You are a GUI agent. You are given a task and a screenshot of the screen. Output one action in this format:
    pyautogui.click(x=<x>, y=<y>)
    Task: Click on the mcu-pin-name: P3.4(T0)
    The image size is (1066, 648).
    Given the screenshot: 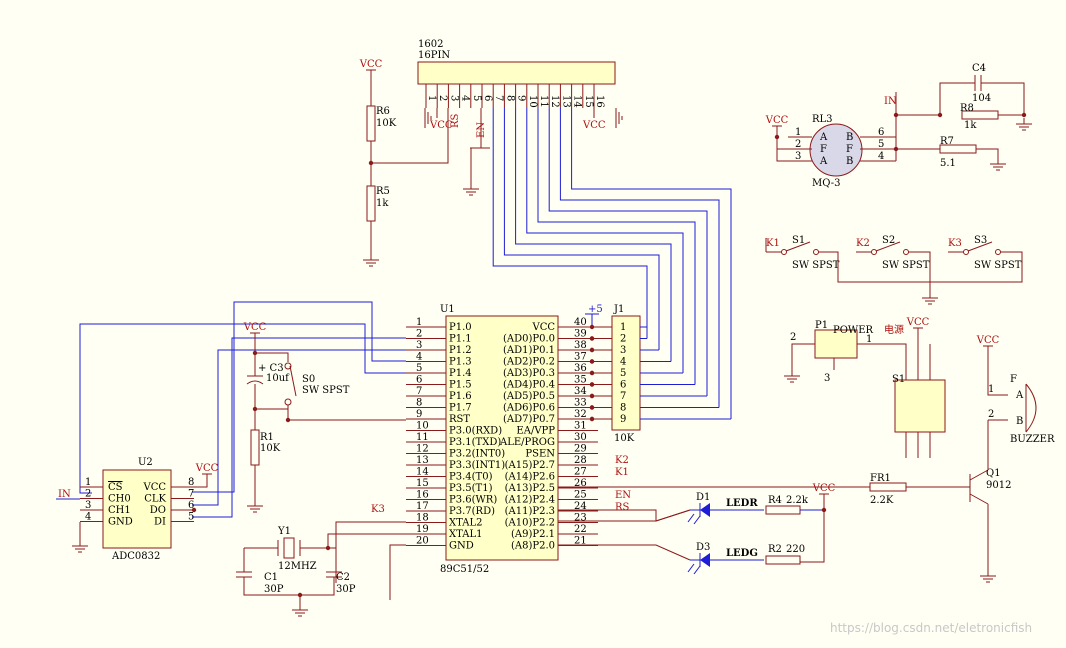 What is the action you would take?
    pyautogui.click(x=471, y=477)
    